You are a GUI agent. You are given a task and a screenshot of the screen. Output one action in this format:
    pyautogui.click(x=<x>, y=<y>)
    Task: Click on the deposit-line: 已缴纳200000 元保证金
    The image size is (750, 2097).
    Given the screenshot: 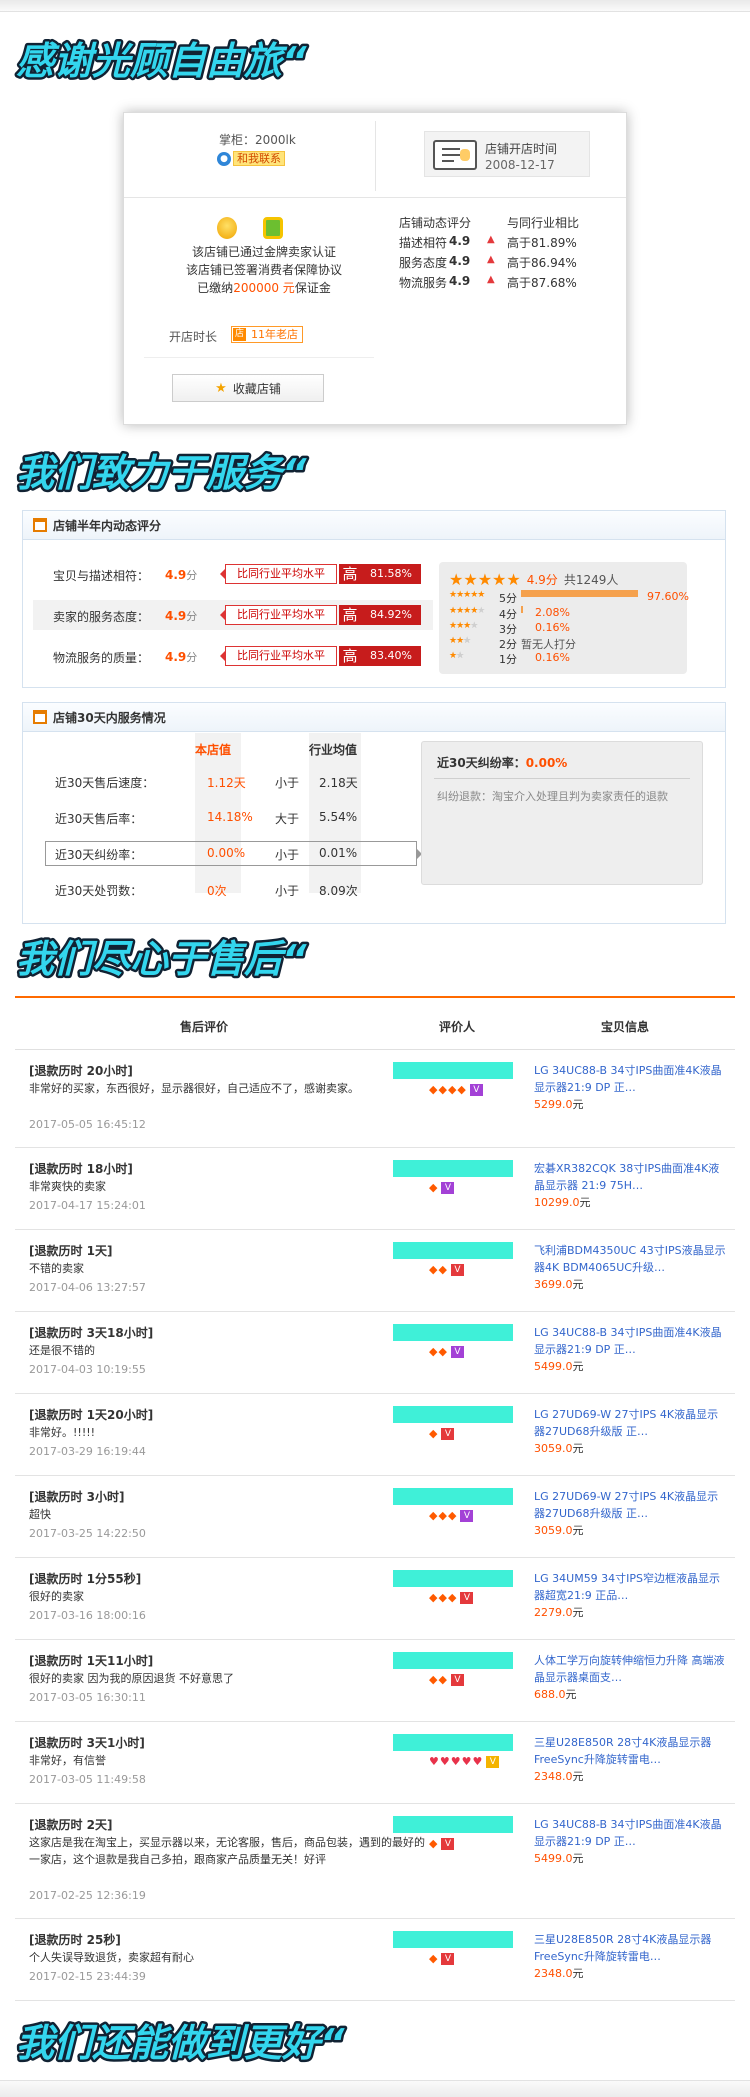 What is the action you would take?
    pyautogui.click(x=264, y=288)
    